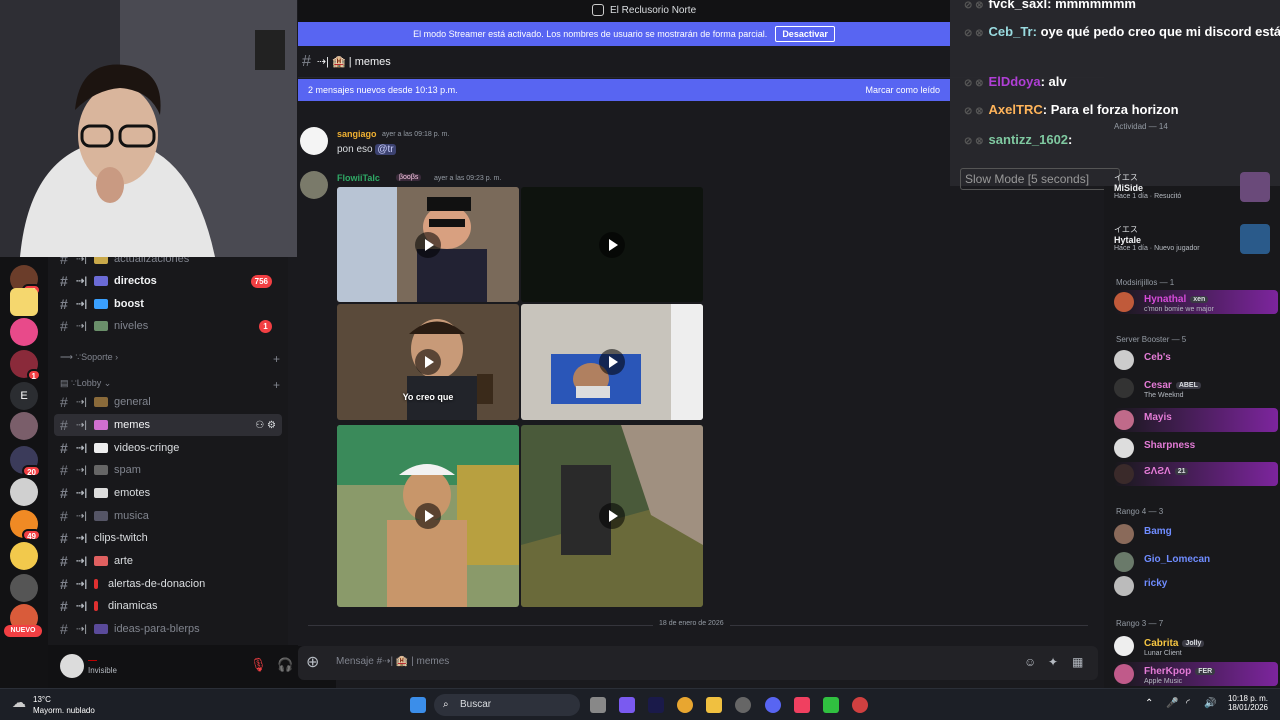 The height and width of the screenshot is (720, 1280). Describe the element at coordinates (285, 665) in the screenshot. I see `deafen-icon: 🎧` at that location.